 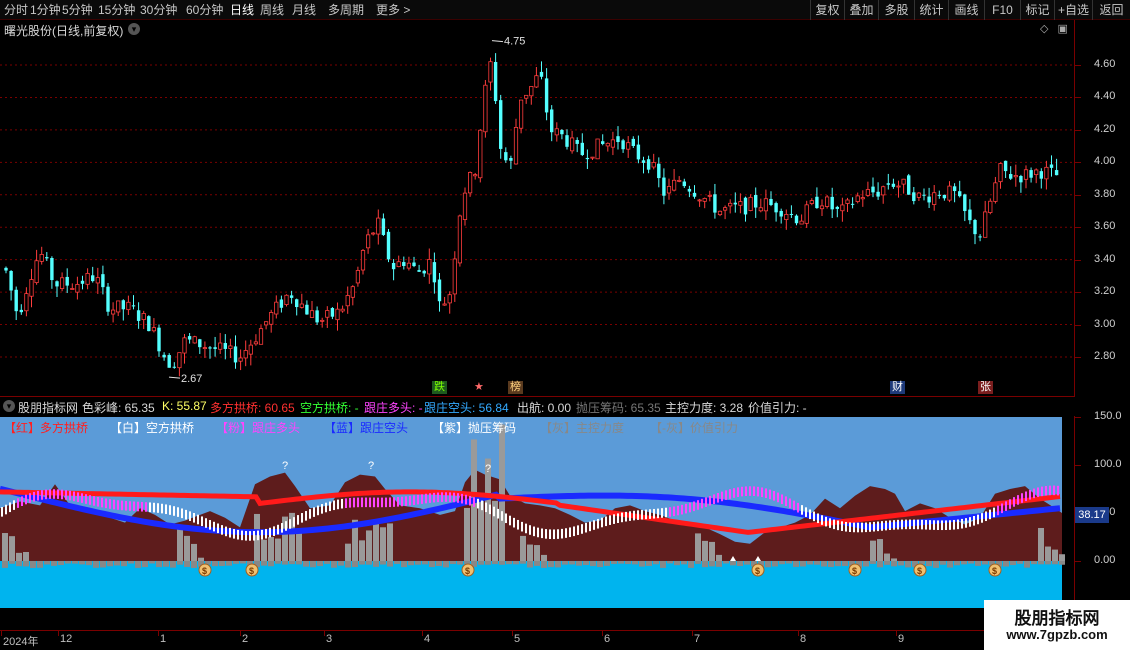 What do you see at coordinates (897, 387) in the screenshot?
I see `event-marker: 财` at bounding box center [897, 387].